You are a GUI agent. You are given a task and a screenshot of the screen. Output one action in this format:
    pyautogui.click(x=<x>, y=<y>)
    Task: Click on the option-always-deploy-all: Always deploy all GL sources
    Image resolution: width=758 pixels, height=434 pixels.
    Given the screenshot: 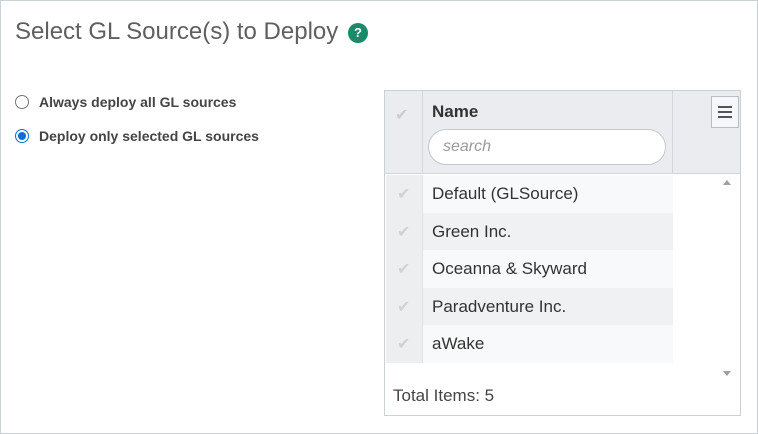 What is the action you would take?
    pyautogui.click(x=125, y=102)
    